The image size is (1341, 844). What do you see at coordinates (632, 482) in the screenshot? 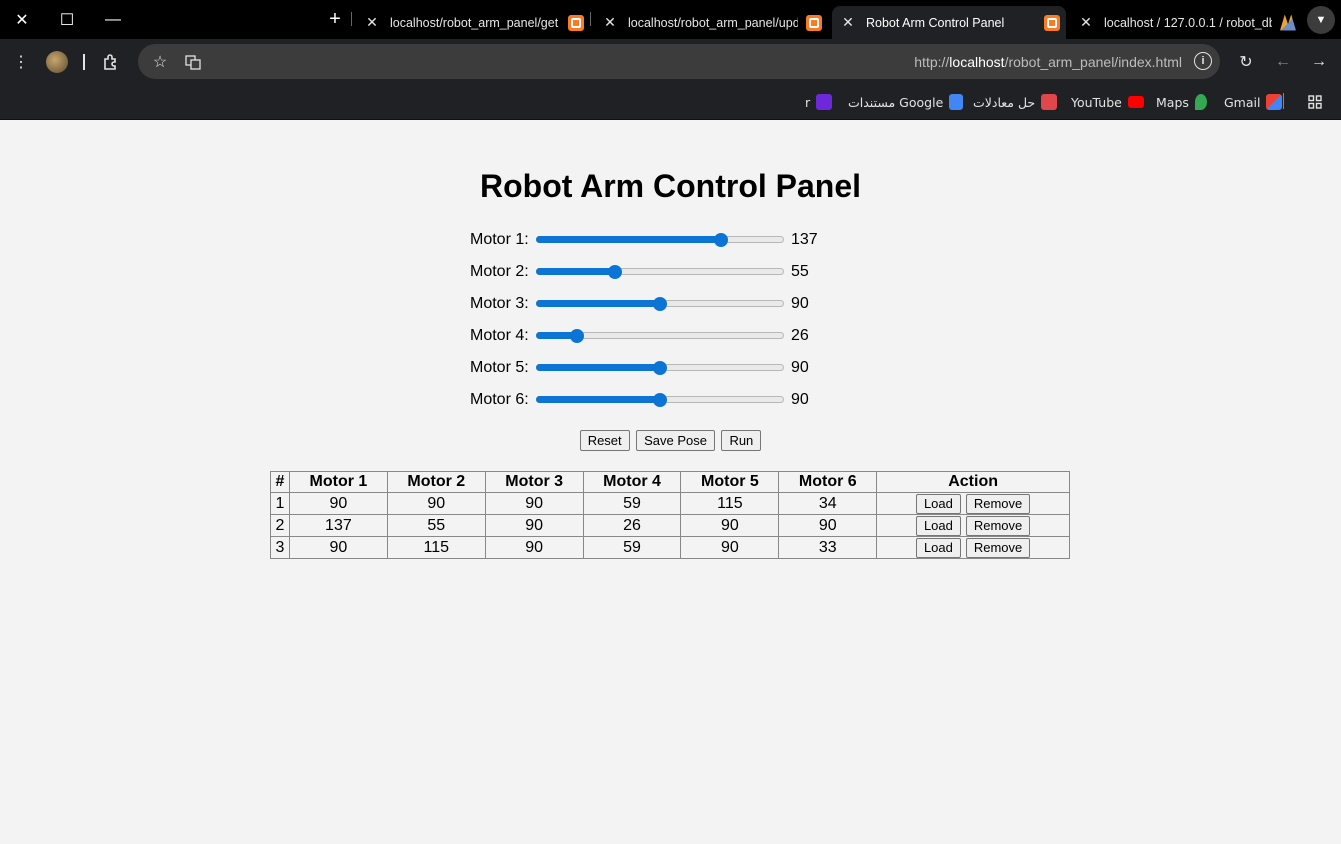
I see `table-header-cell: Motor 4` at bounding box center [632, 482].